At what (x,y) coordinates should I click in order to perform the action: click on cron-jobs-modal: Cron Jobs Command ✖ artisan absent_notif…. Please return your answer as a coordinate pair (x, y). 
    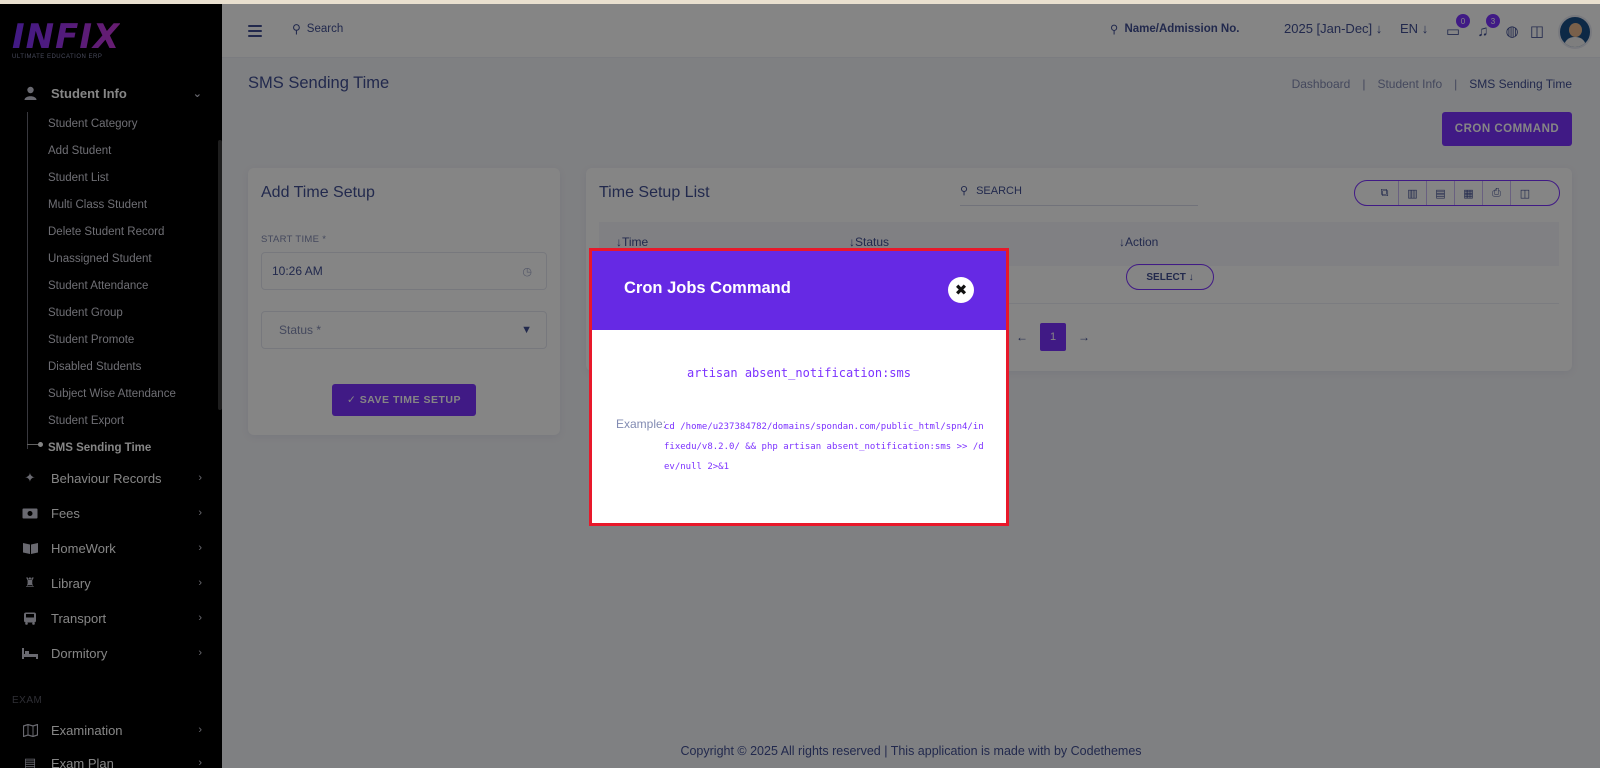
    Looking at the image, I should click on (799, 387).